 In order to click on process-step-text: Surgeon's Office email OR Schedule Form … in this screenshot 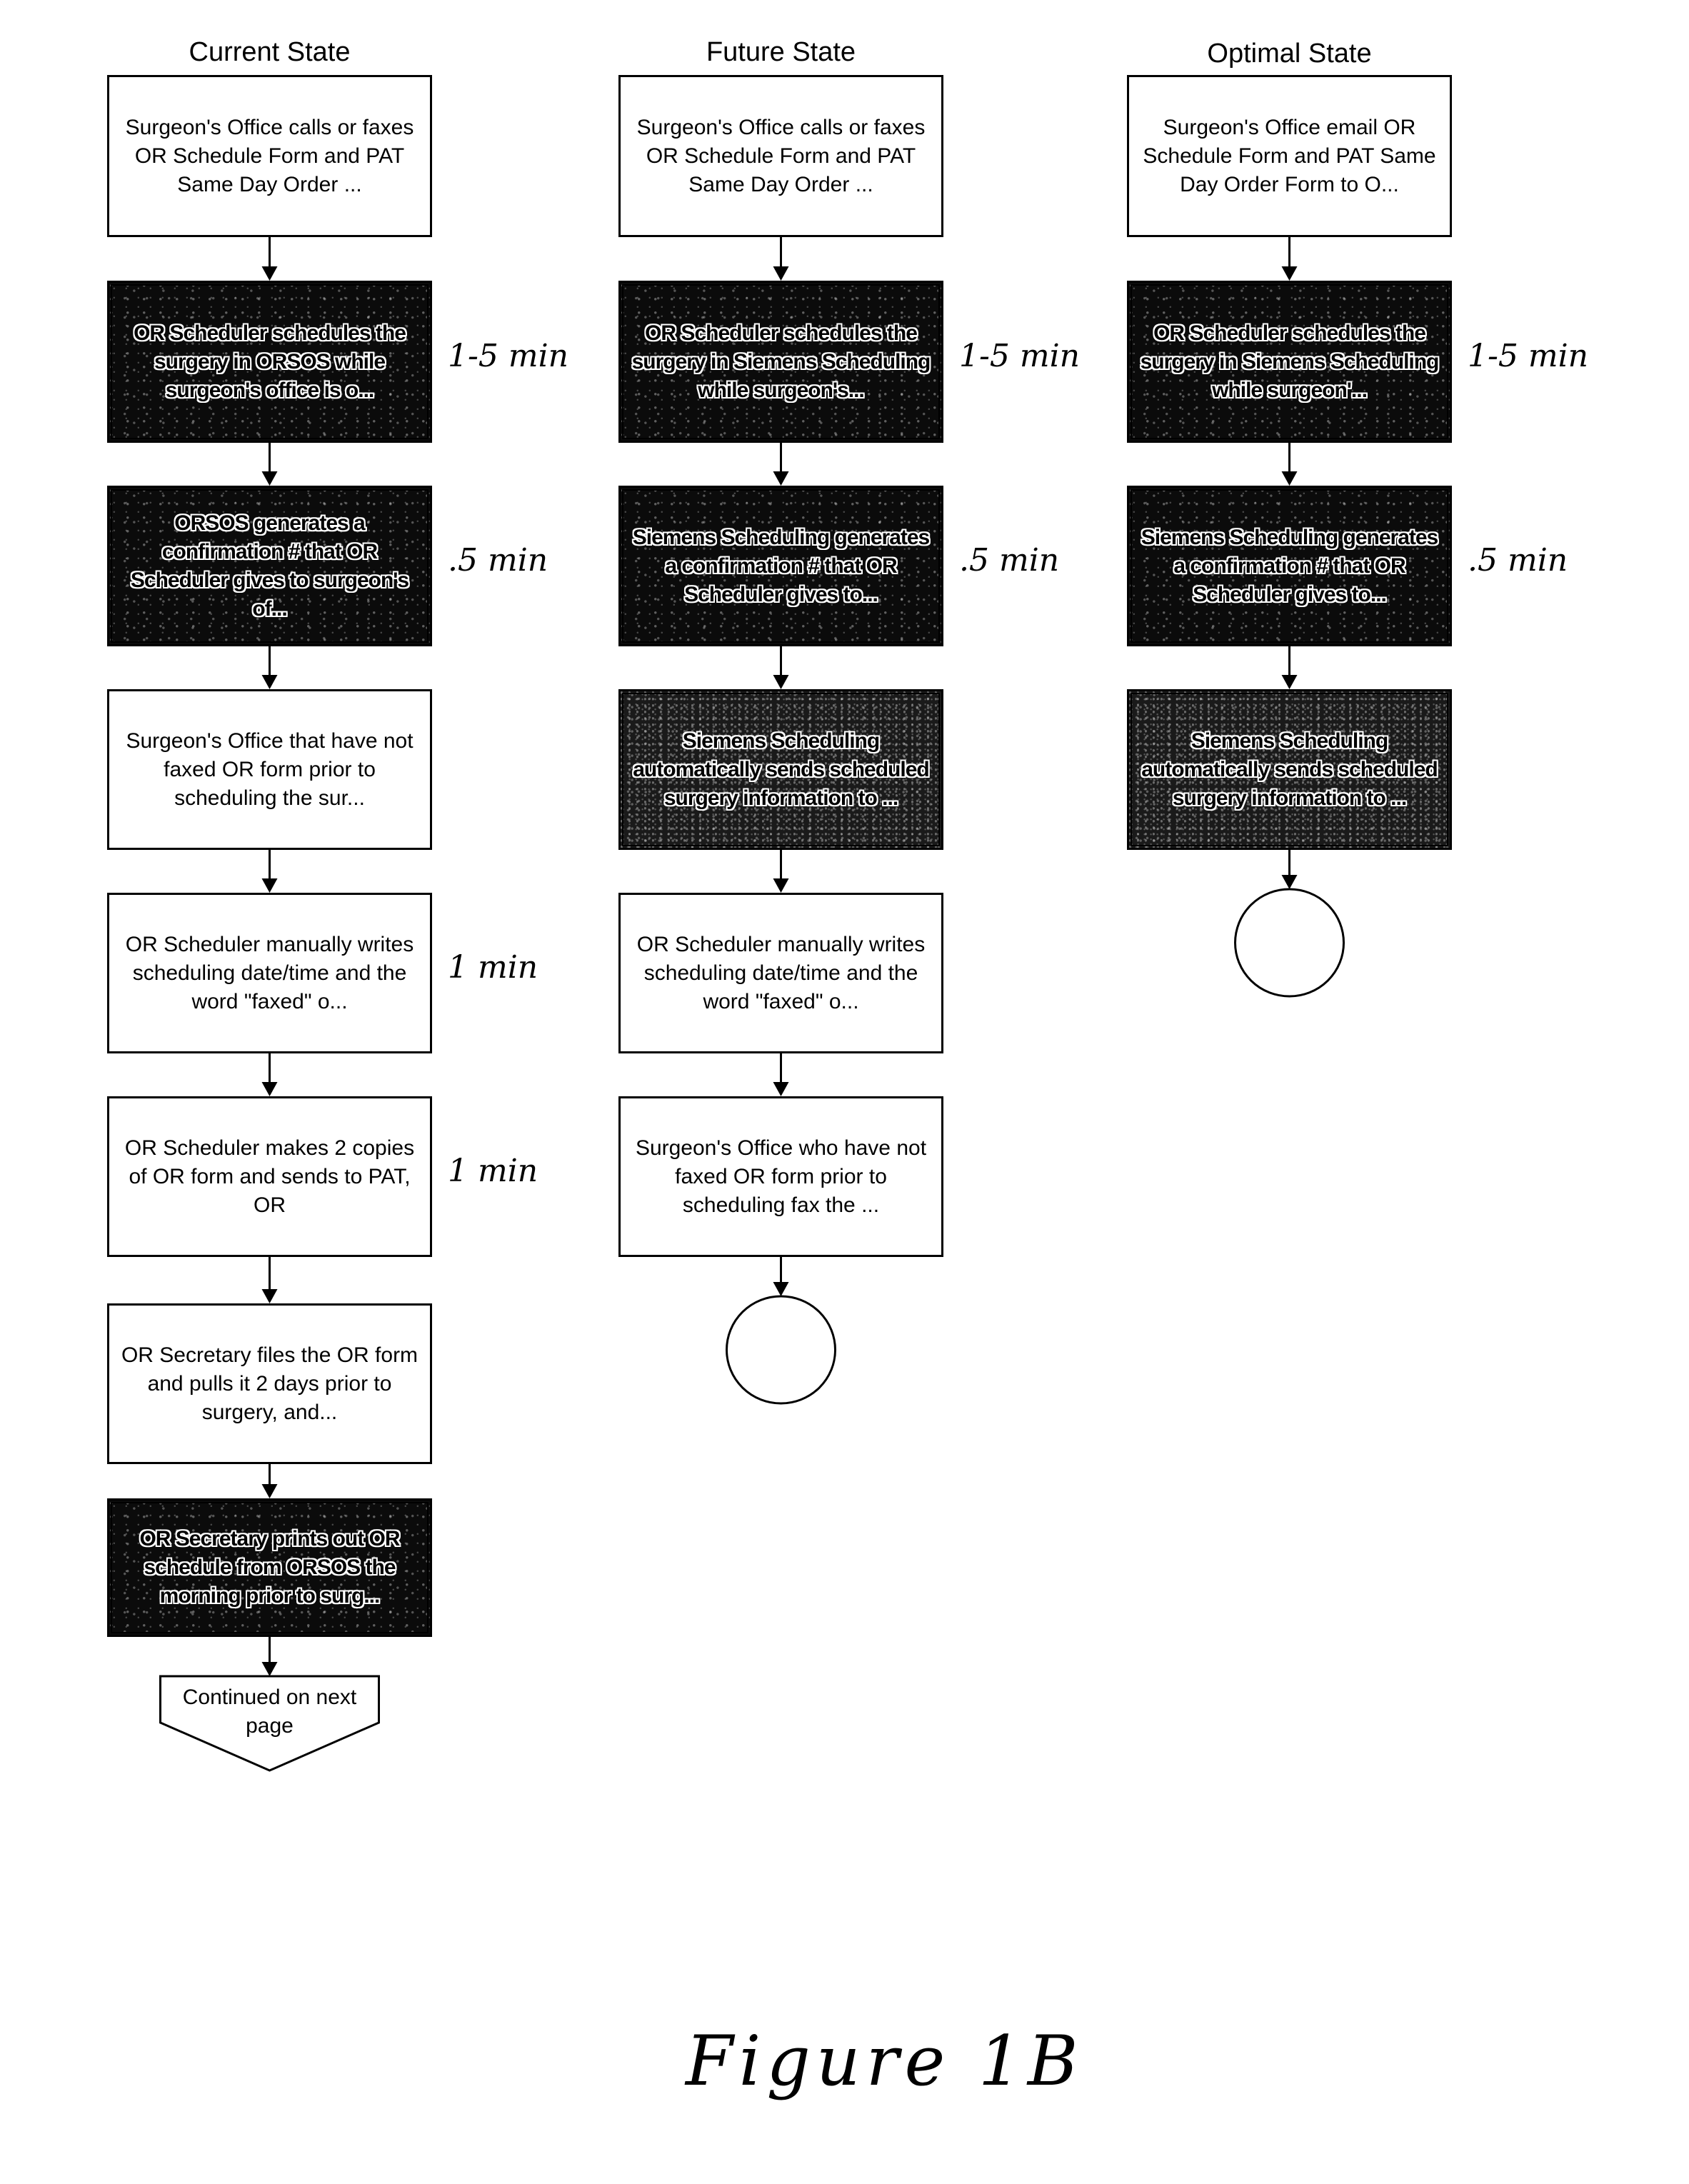, I will do `click(1290, 155)`.